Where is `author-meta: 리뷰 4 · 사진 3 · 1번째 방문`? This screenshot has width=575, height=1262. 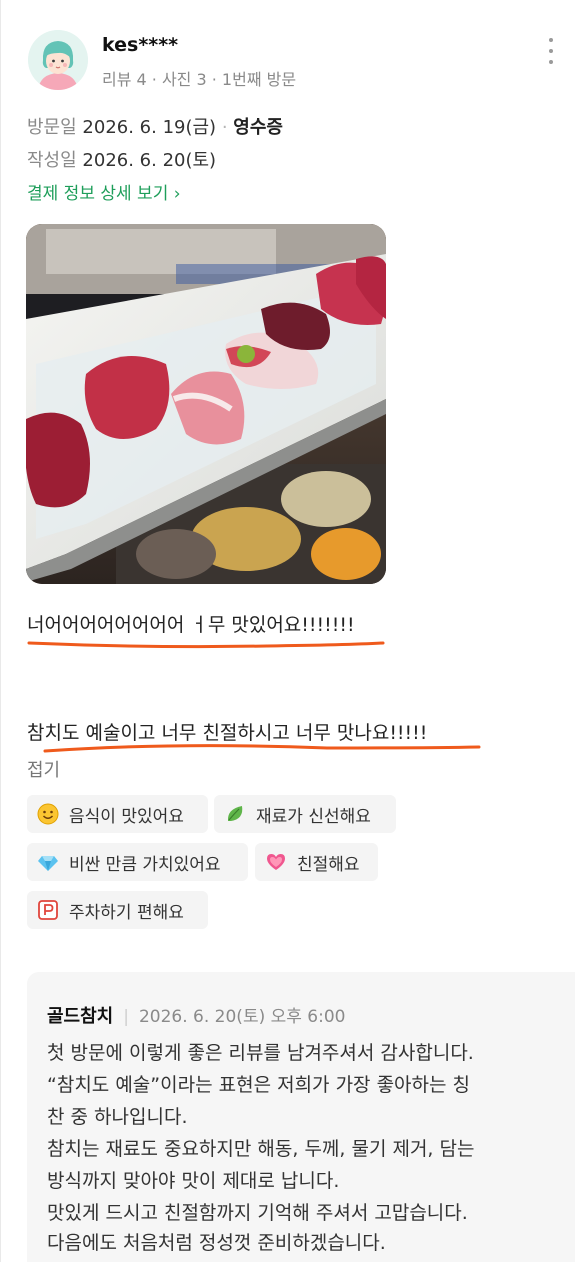
author-meta: 리뷰 4 · 사진 3 · 1번째 방문 is located at coordinates (199, 79).